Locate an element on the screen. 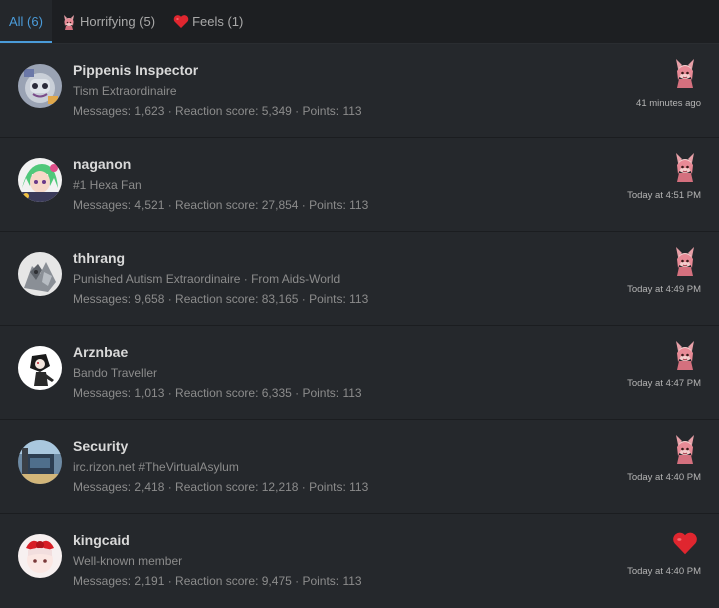 This screenshot has height=608, width=719. member-title: irc.rizon.net #TheVirtualAsylum is located at coordinates (156, 467).